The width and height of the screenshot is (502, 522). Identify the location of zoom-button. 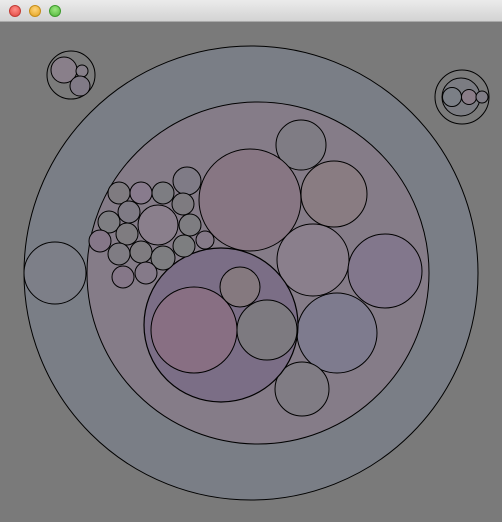
(55, 11).